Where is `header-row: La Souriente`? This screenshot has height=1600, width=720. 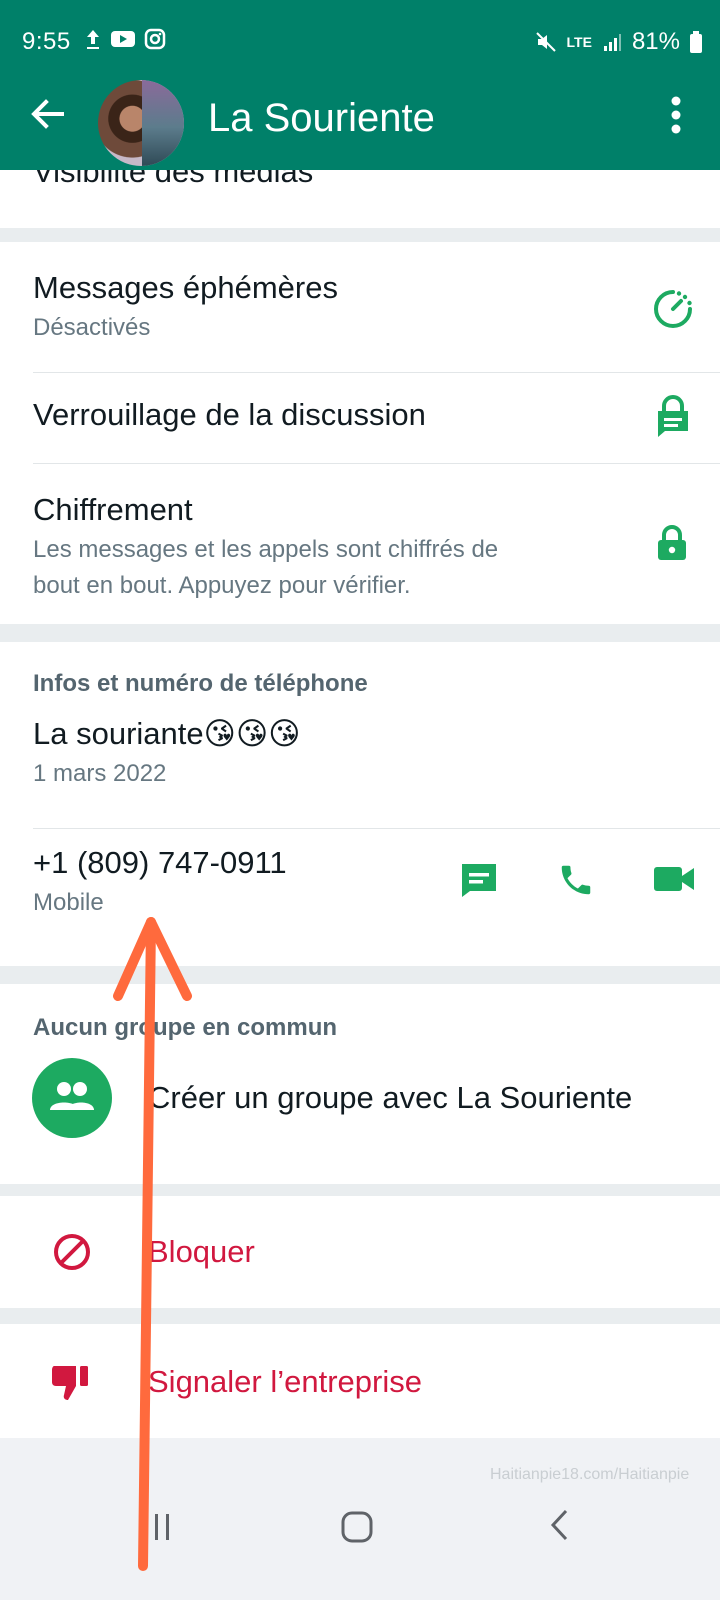 header-row: La Souriente is located at coordinates (360, 125).